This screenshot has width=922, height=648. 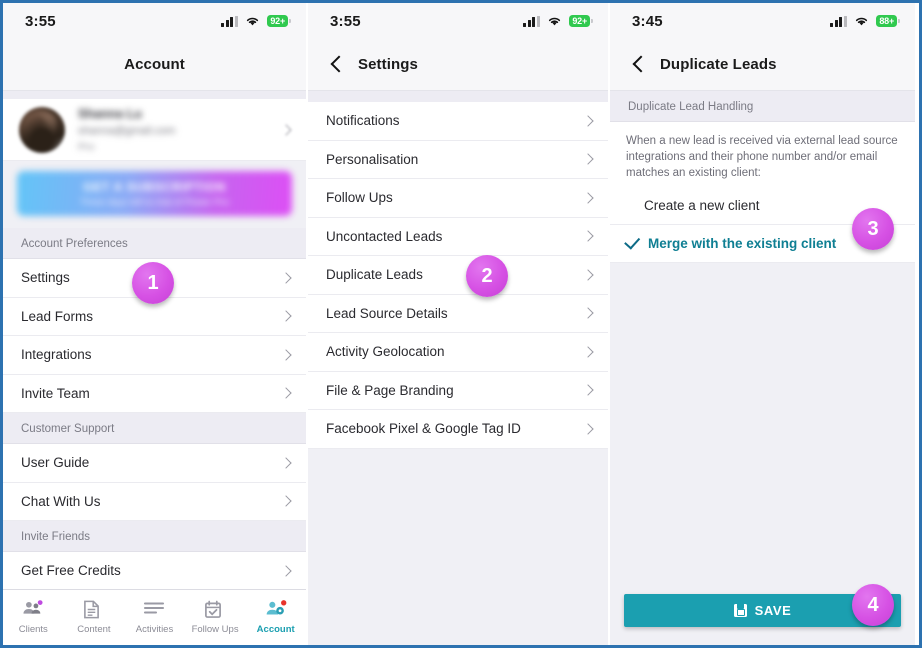 I want to click on page-title: Account, so click(x=154, y=64).